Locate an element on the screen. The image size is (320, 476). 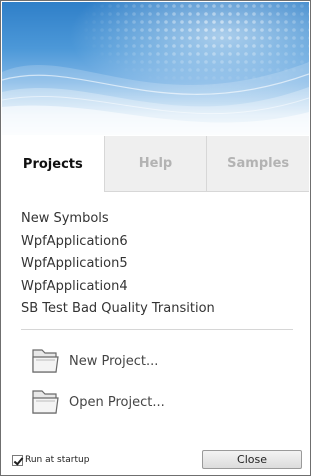
close-button: Close is located at coordinates (252, 459).